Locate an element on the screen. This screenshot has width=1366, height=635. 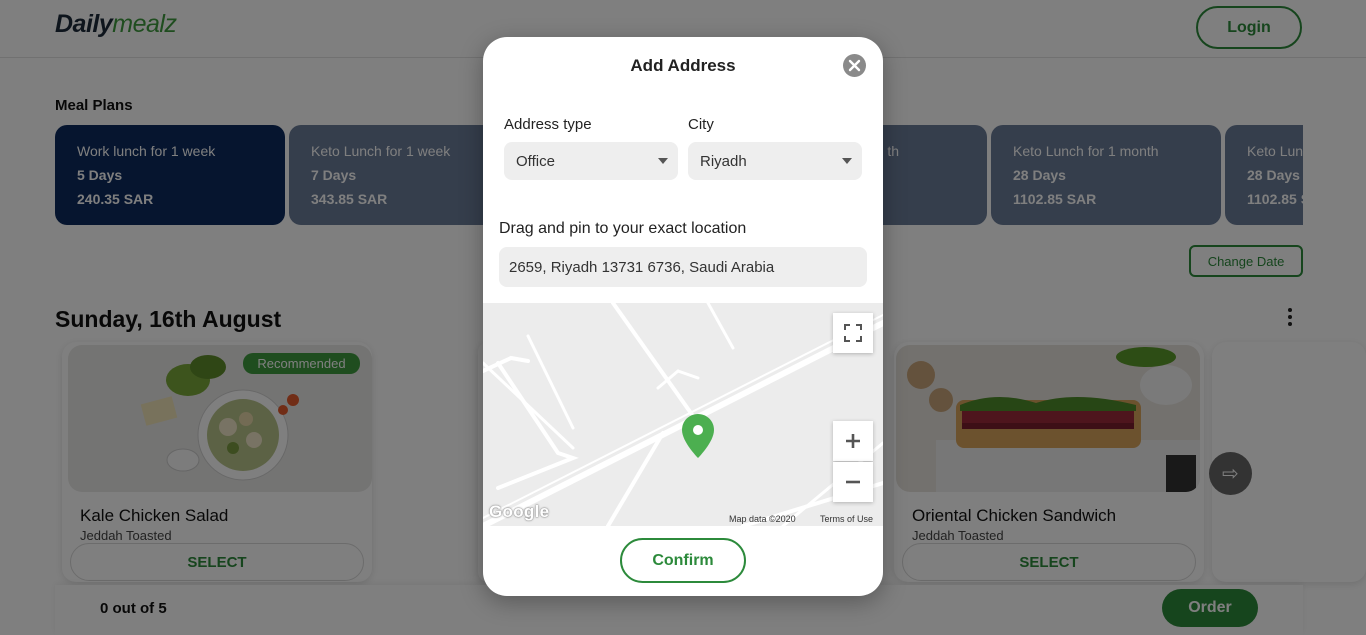
close-icon is located at coordinates (854, 65).